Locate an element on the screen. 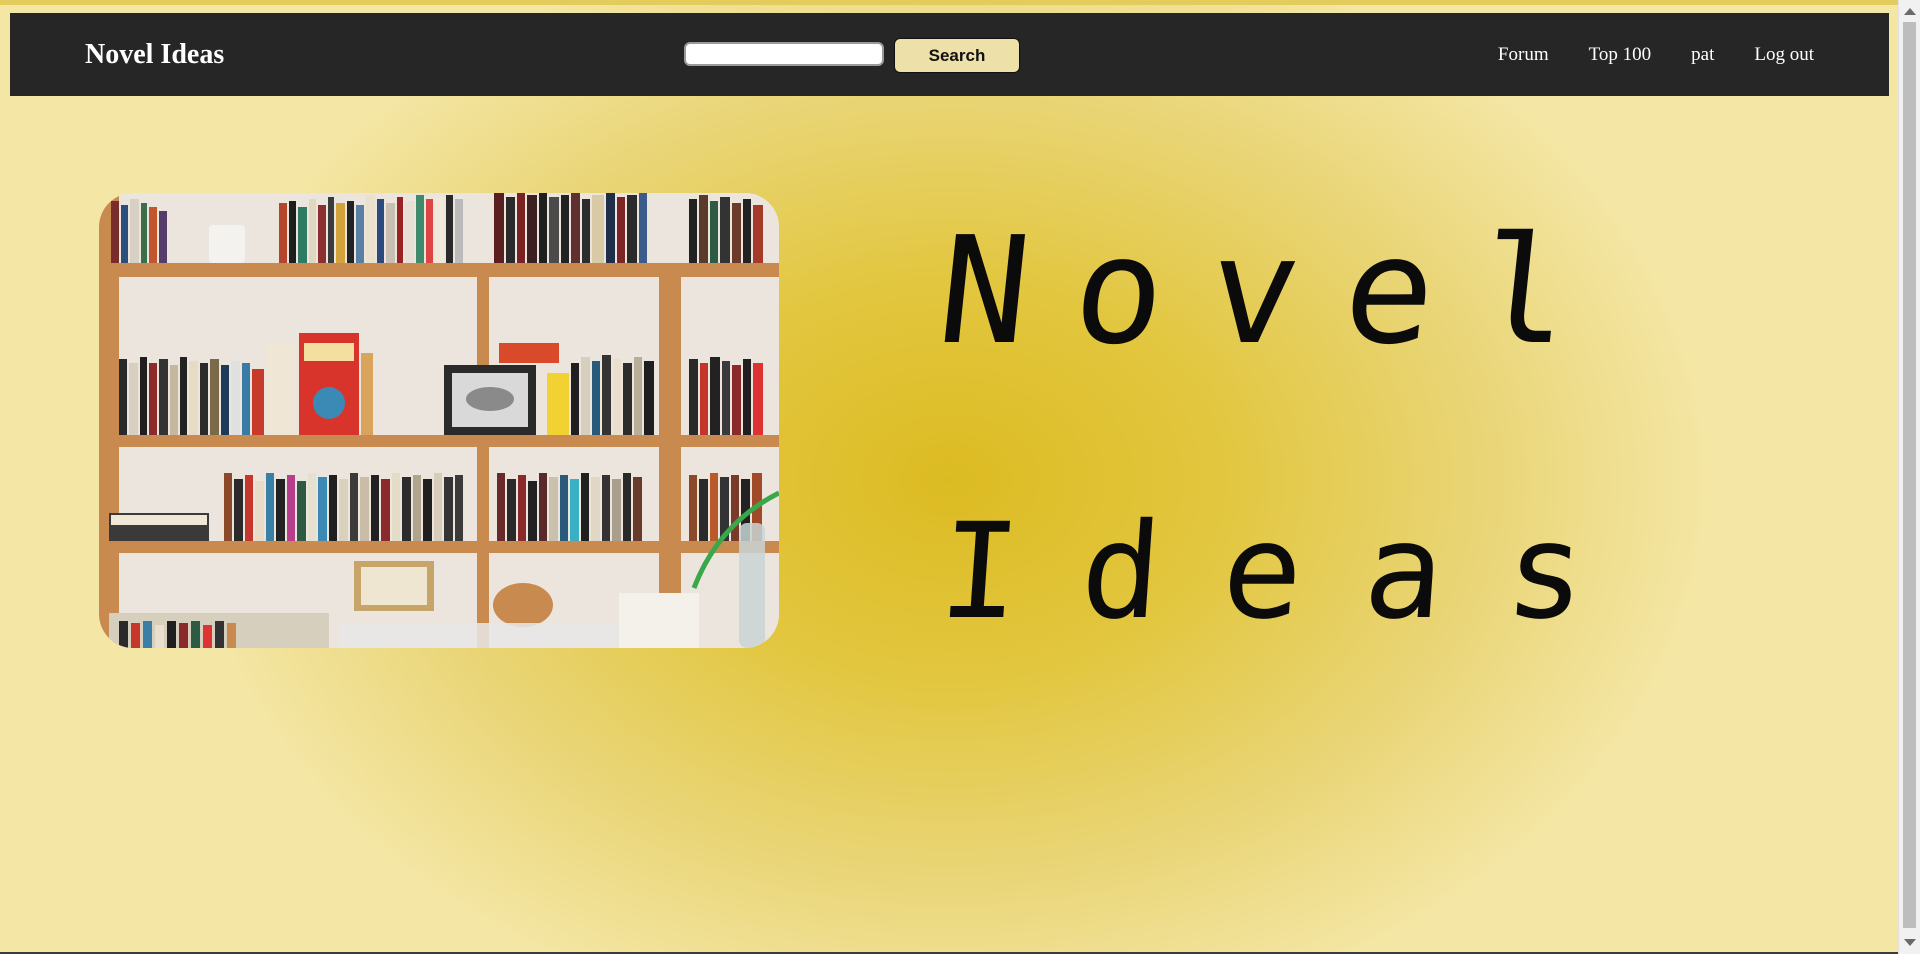 The height and width of the screenshot is (954, 1920). vertical-scrollbar is located at coordinates (1909, 477).